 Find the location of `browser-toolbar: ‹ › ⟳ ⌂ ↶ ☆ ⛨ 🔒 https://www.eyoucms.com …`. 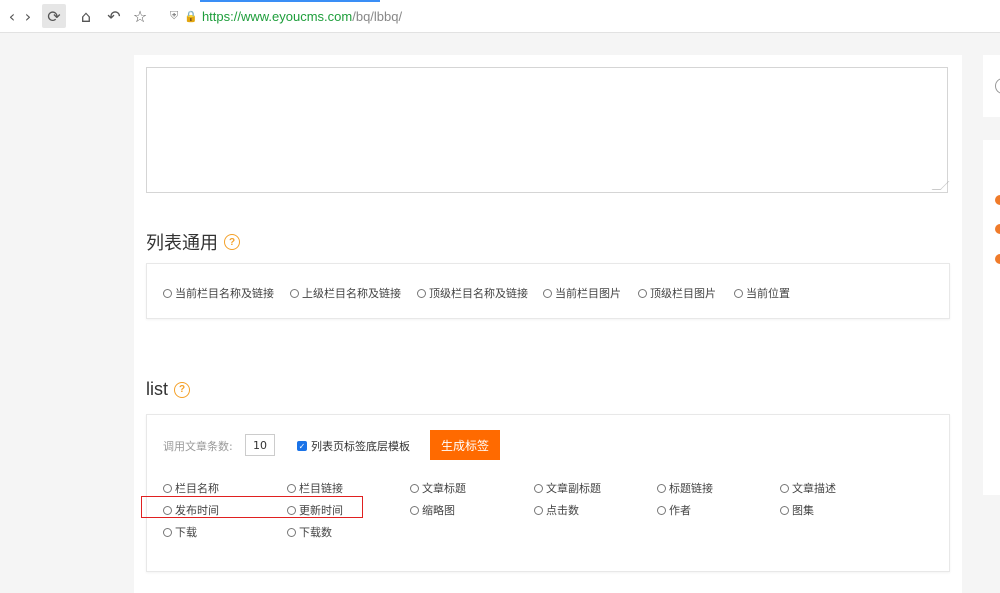

browser-toolbar: ‹ › ⟳ ⌂ ↶ ☆ ⛨ 🔒 https://www.eyoucms.com … is located at coordinates (500, 16).